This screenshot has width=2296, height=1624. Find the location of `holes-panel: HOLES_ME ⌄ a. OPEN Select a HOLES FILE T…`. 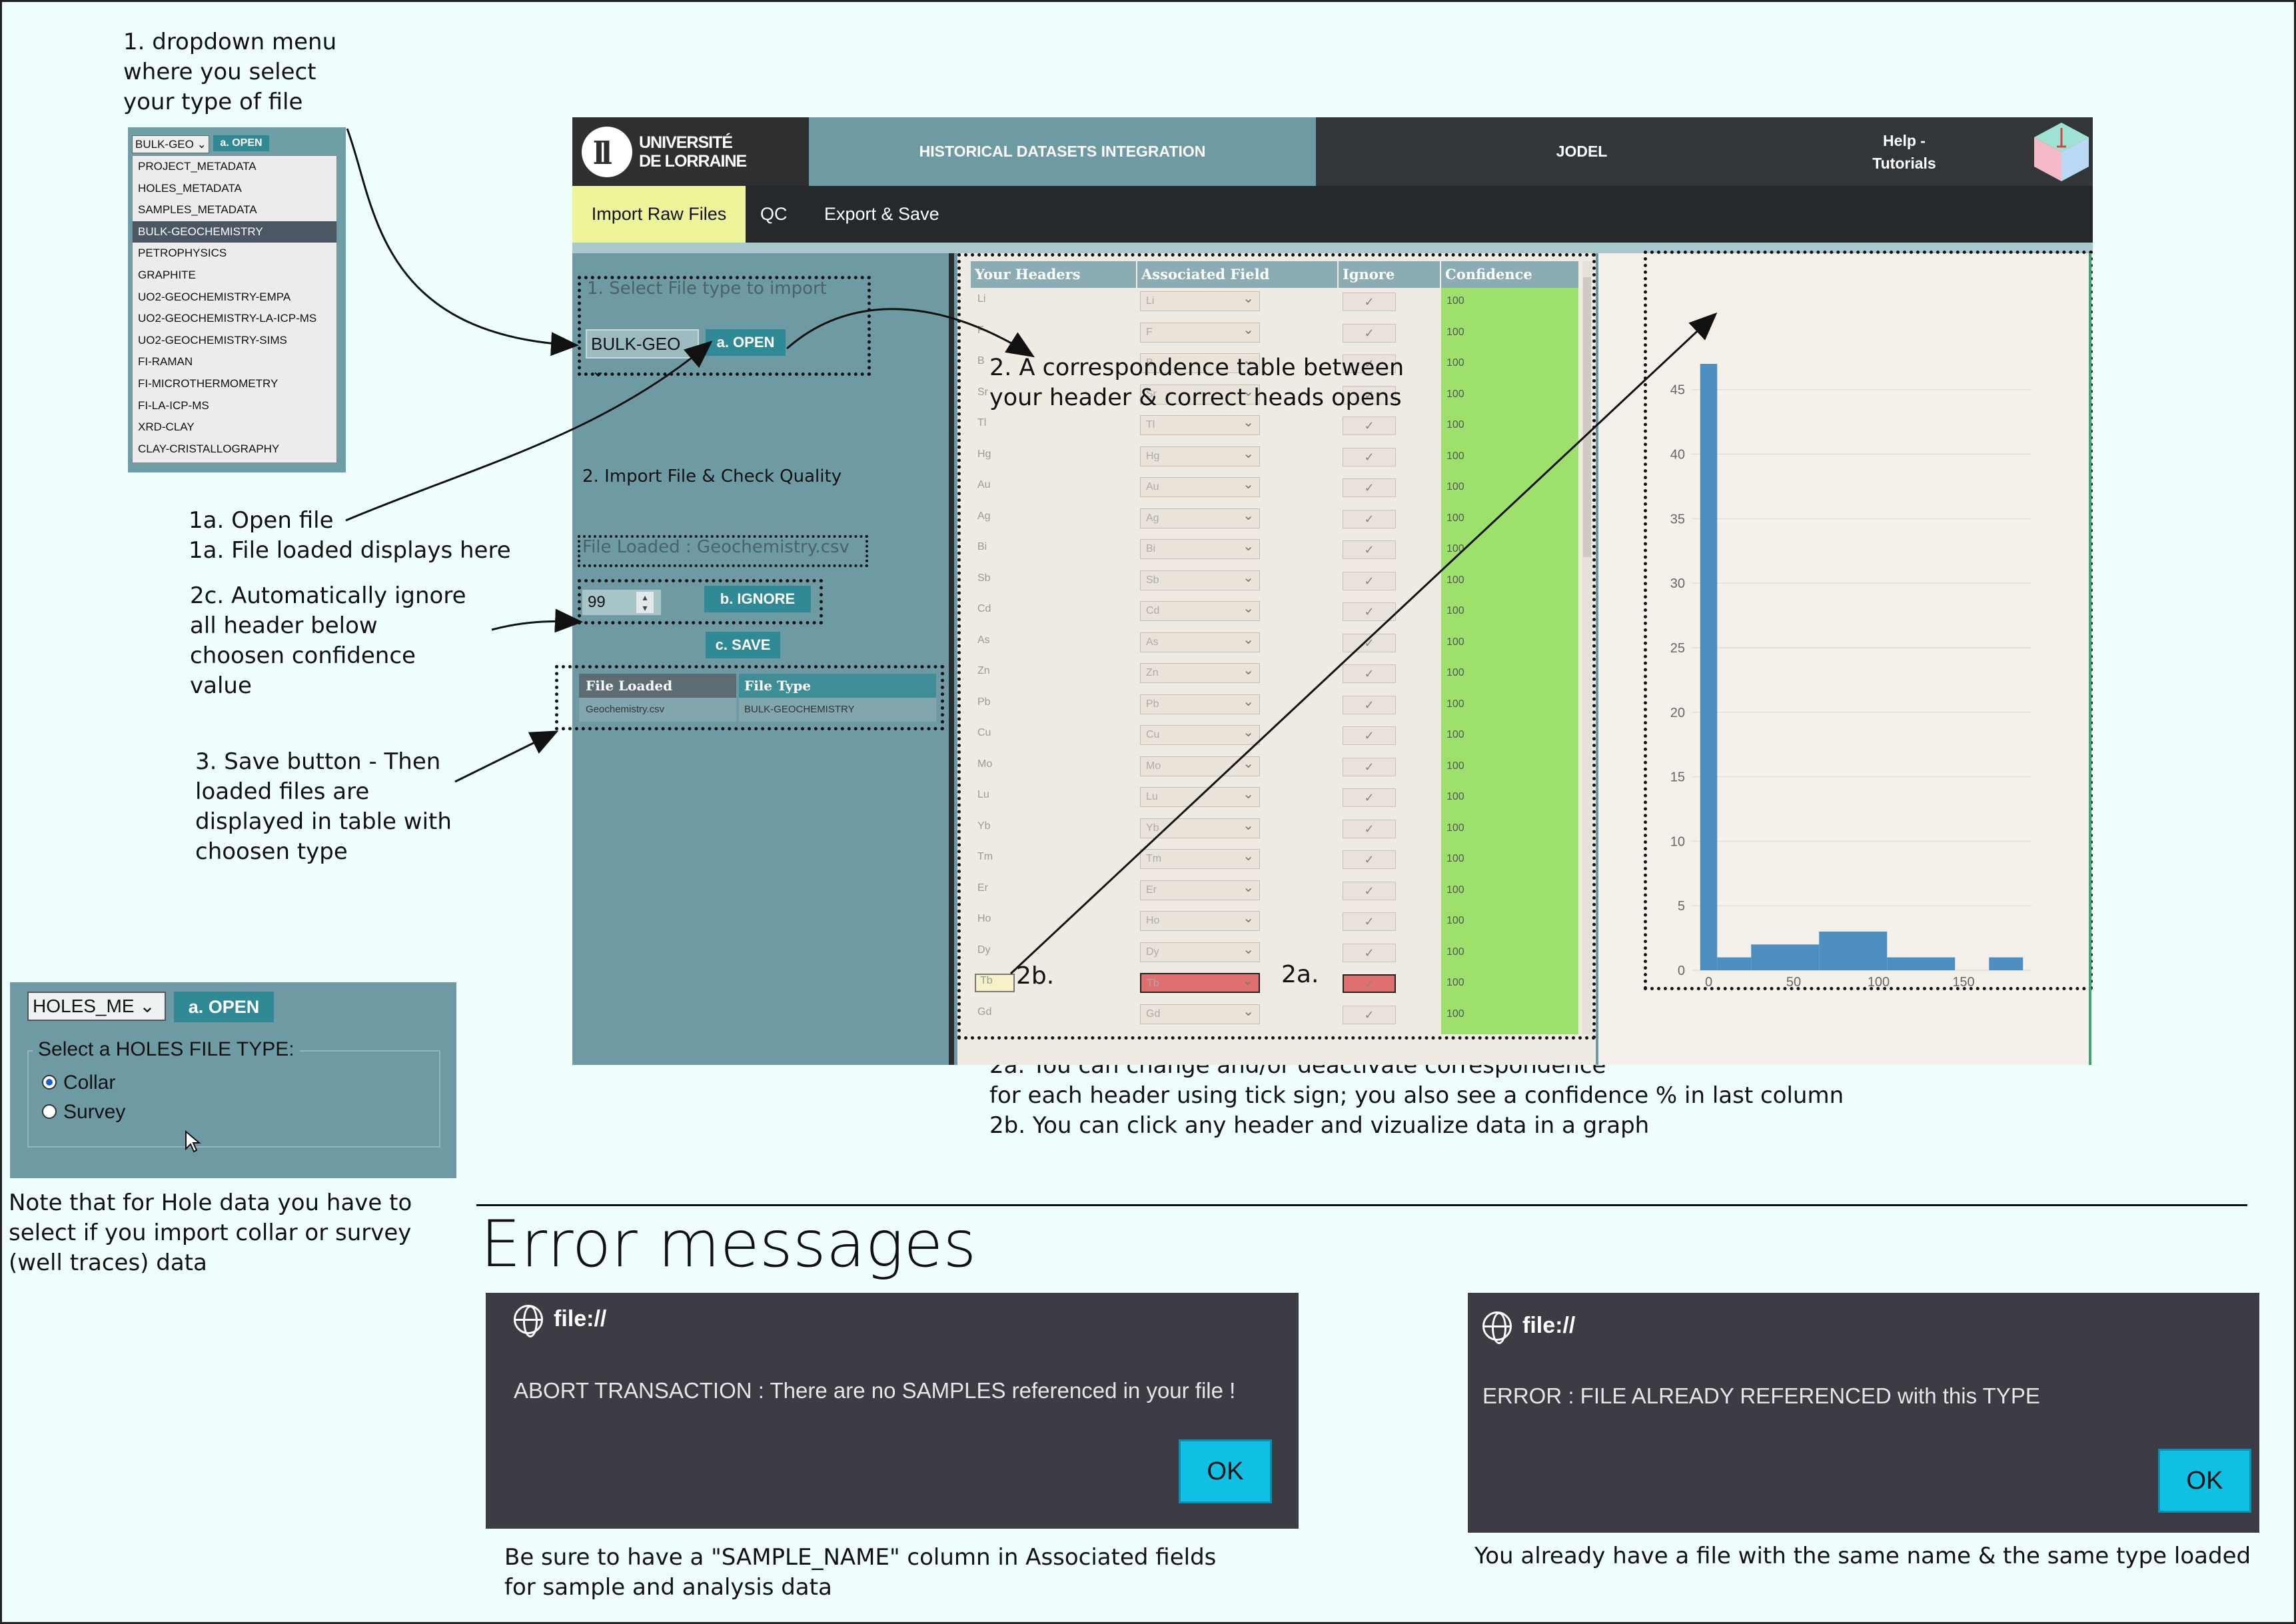

holes-panel: HOLES_ME ⌄ a. OPEN Select a HOLES FILE T… is located at coordinates (233, 1080).